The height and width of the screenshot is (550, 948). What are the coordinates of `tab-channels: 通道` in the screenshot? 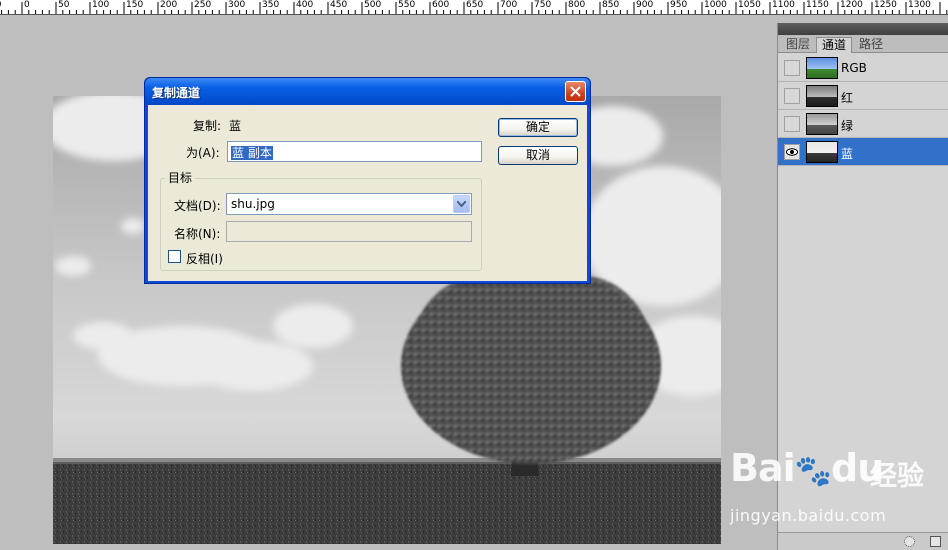 It's located at (834, 45).